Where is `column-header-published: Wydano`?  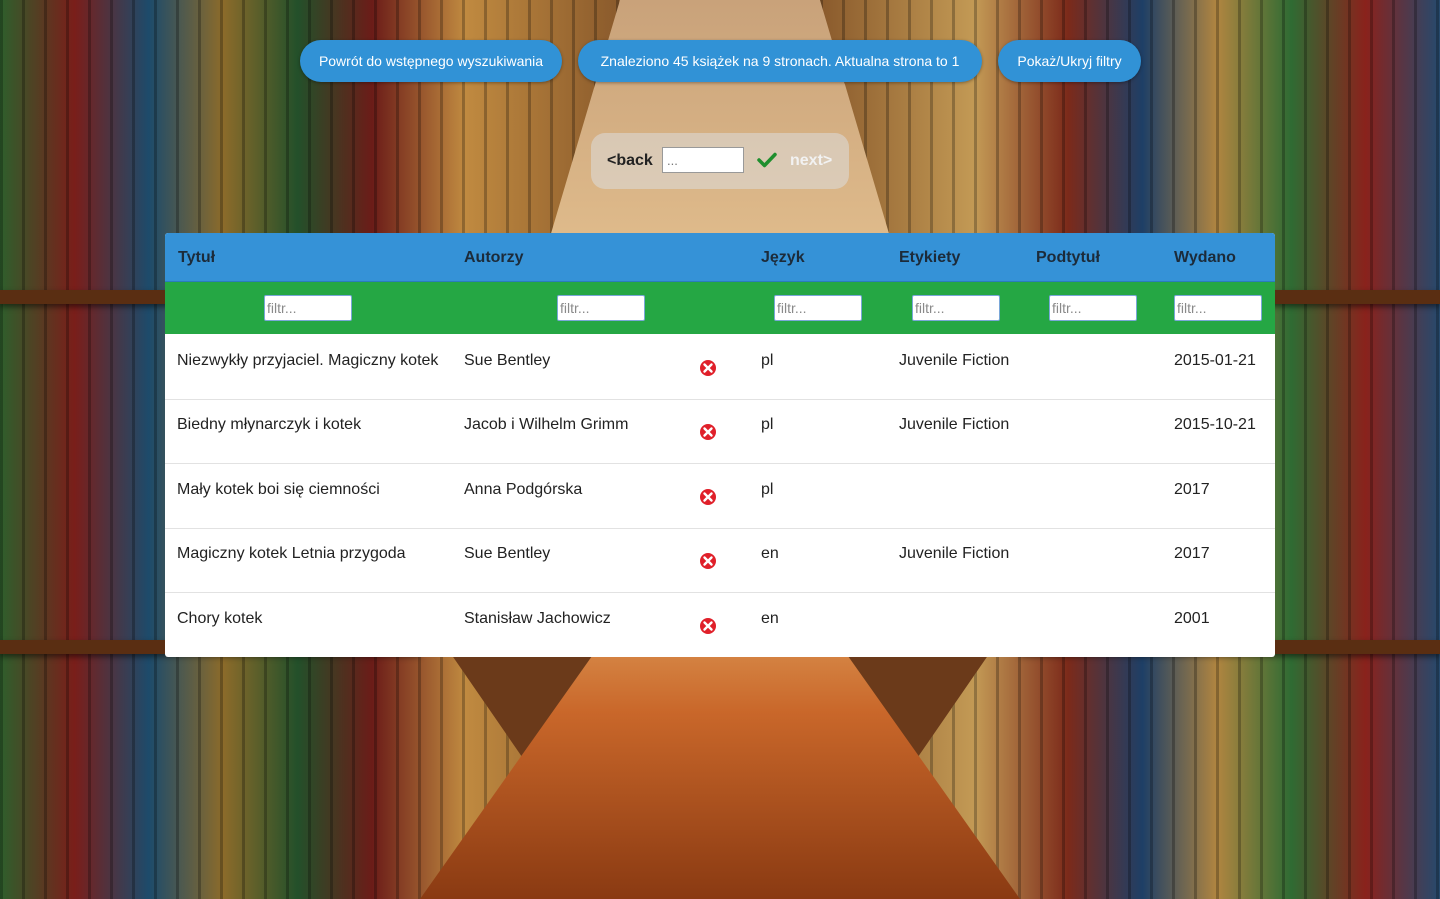 column-header-published: Wydano is located at coordinates (1205, 258).